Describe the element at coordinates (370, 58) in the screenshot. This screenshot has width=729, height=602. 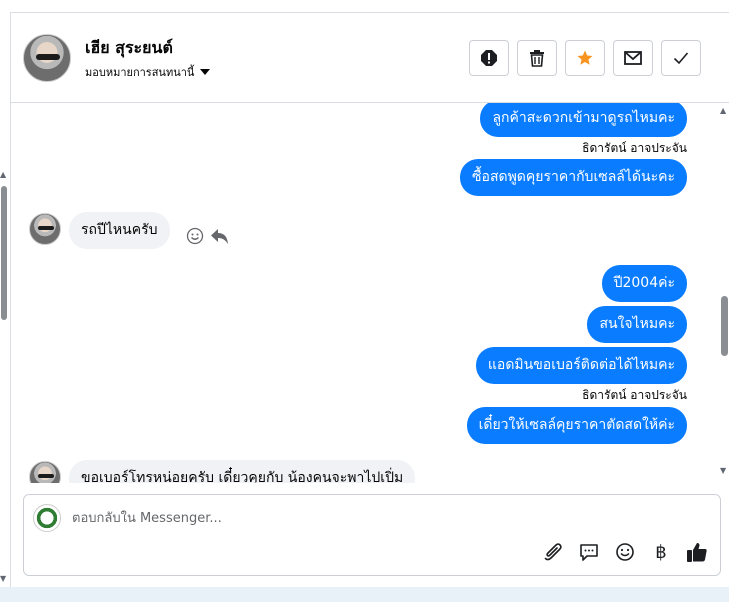
I see `conversation-header: เฮีย สุระยนต์ มอบหมายการสนทนานี้` at that location.